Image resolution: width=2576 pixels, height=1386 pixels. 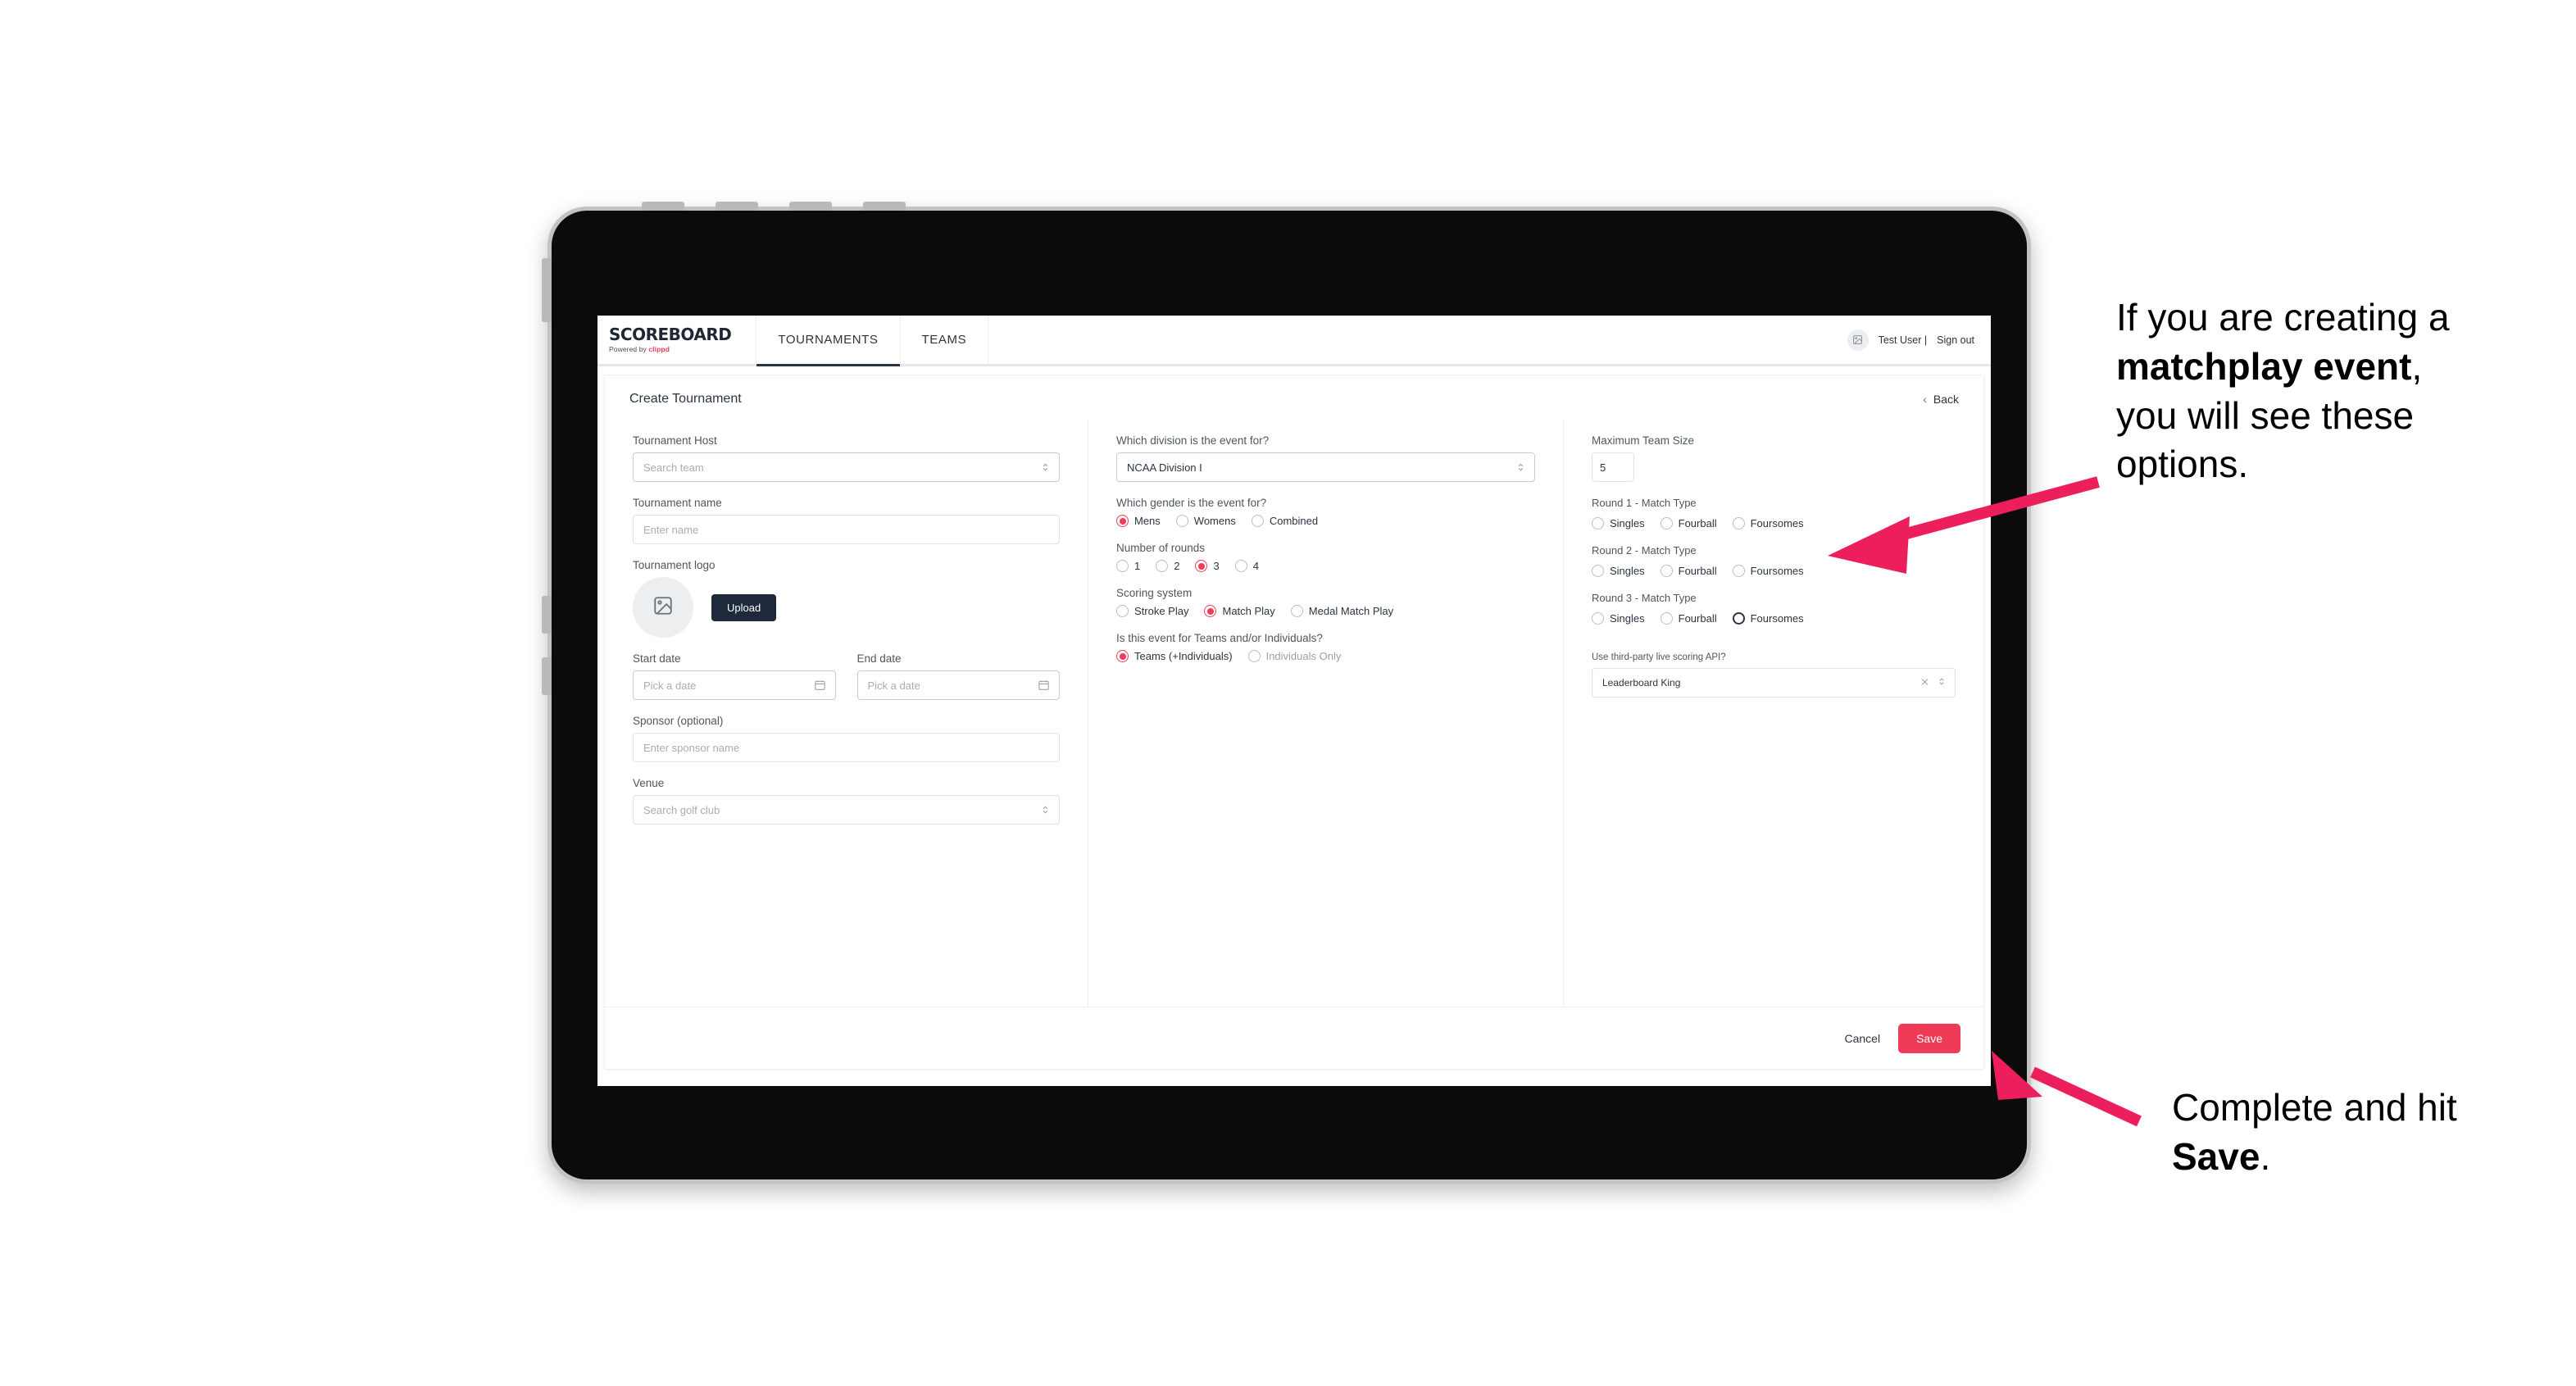 I want to click on save-button: Save, so click(x=1929, y=1038).